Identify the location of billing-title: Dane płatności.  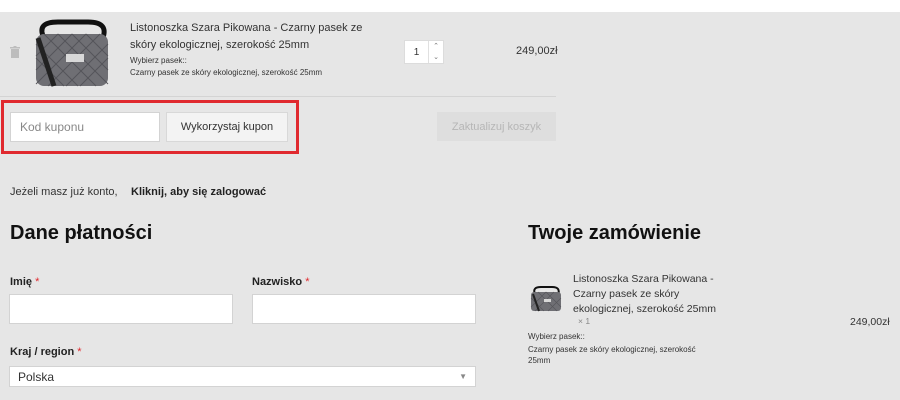
(81, 233).